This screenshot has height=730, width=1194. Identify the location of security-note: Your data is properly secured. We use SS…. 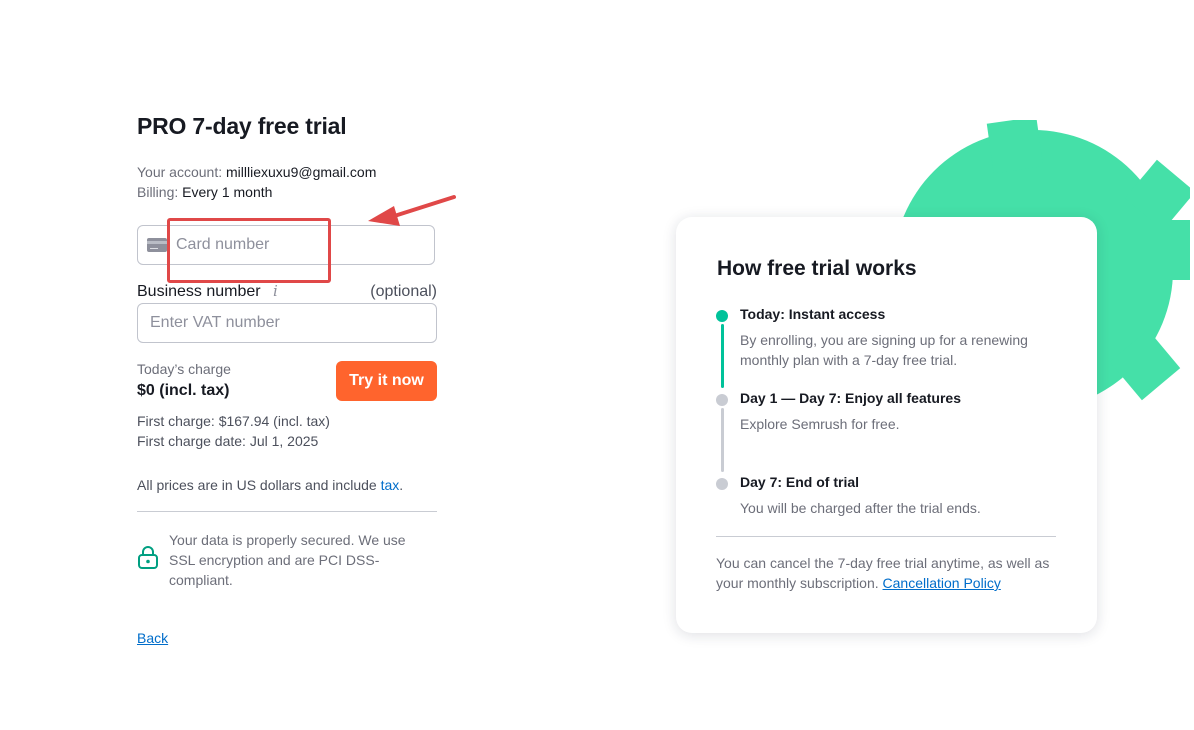
(287, 560).